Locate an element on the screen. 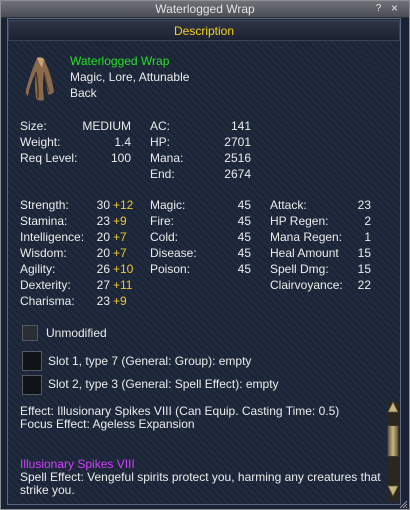 The image size is (410, 510). wisdom-label: Wisdom: is located at coordinates (43, 253).